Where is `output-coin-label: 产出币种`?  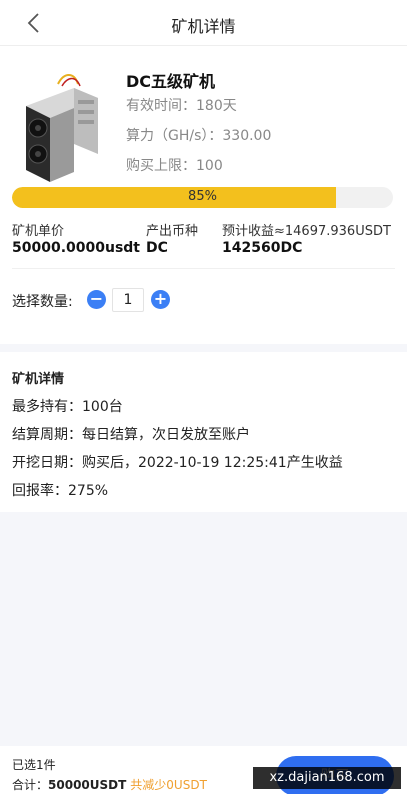 output-coin-label: 产出币种 is located at coordinates (172, 231).